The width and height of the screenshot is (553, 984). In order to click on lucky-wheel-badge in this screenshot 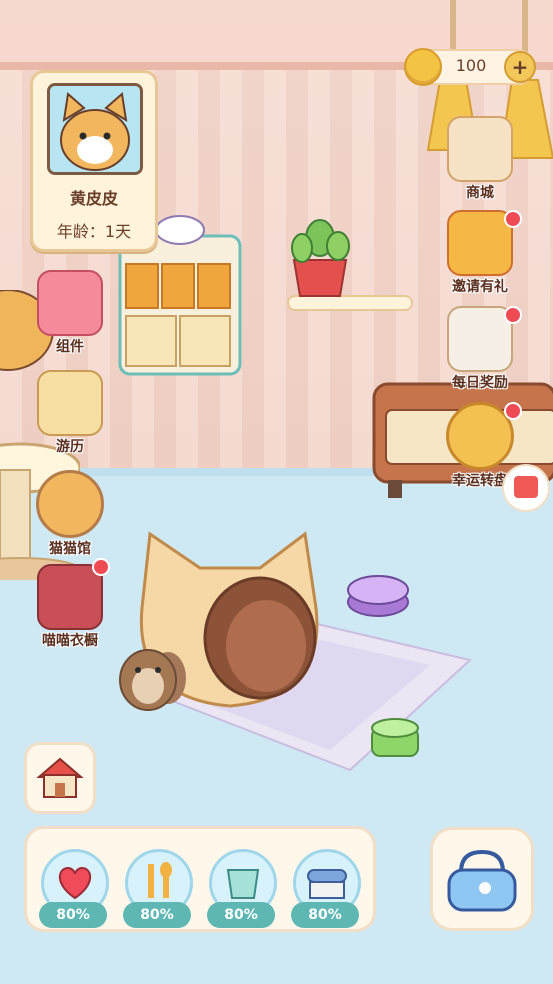, I will do `click(513, 411)`.